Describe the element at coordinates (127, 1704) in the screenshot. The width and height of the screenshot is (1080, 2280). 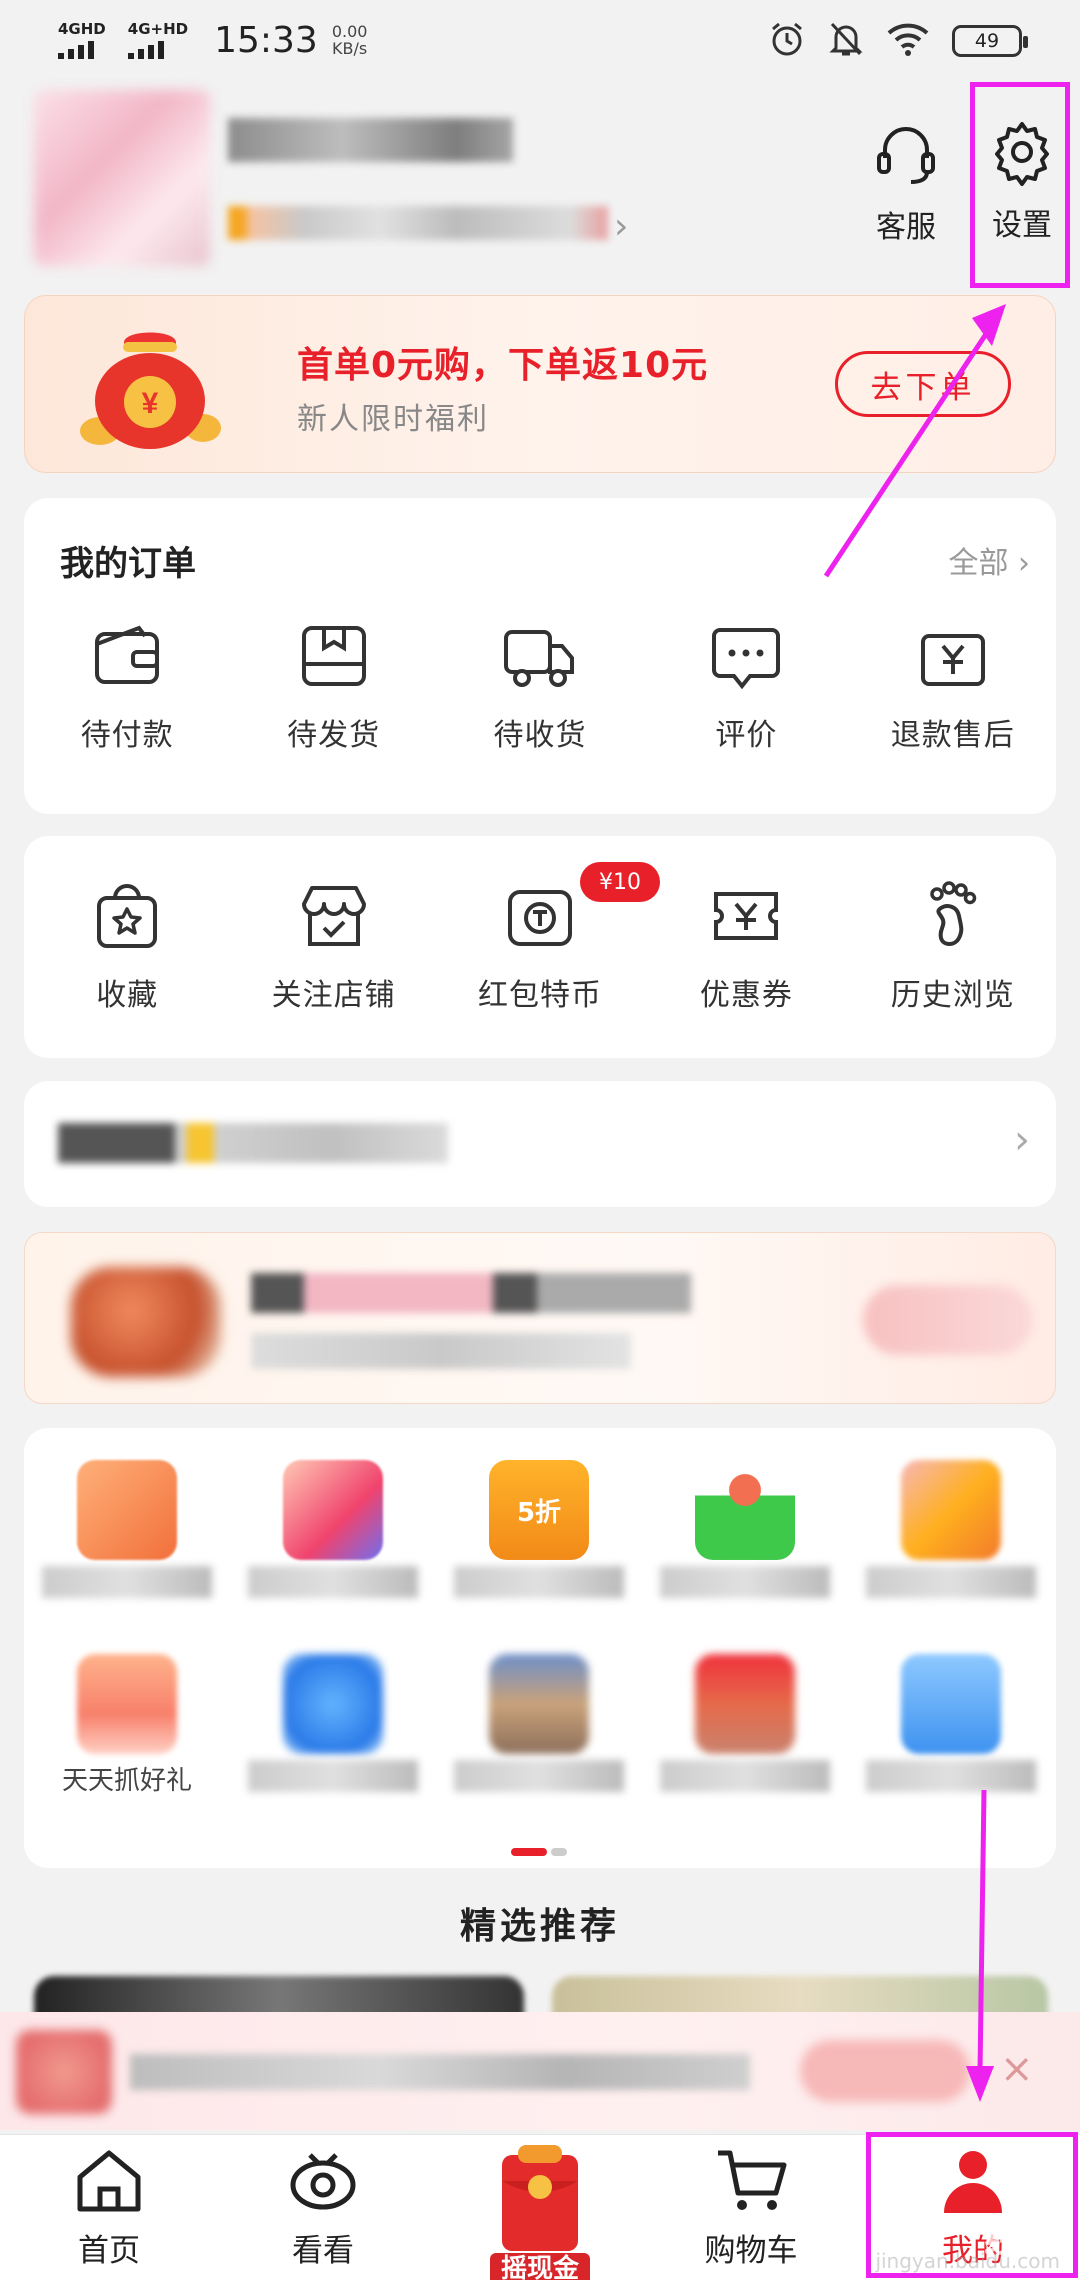
I see `gift-box-icon` at that location.